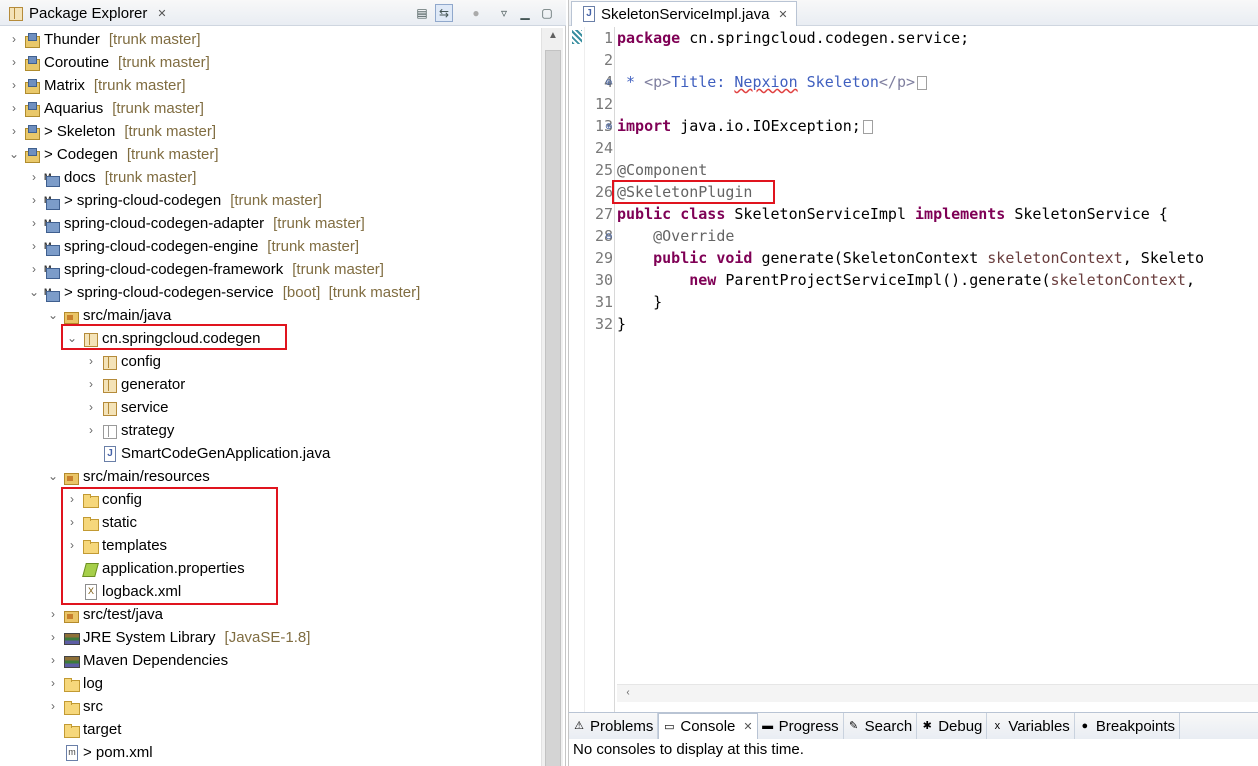  What do you see at coordinates (112, 131) in the screenshot?
I see `tree-item: › > Skeleton [trunk master]` at bounding box center [112, 131].